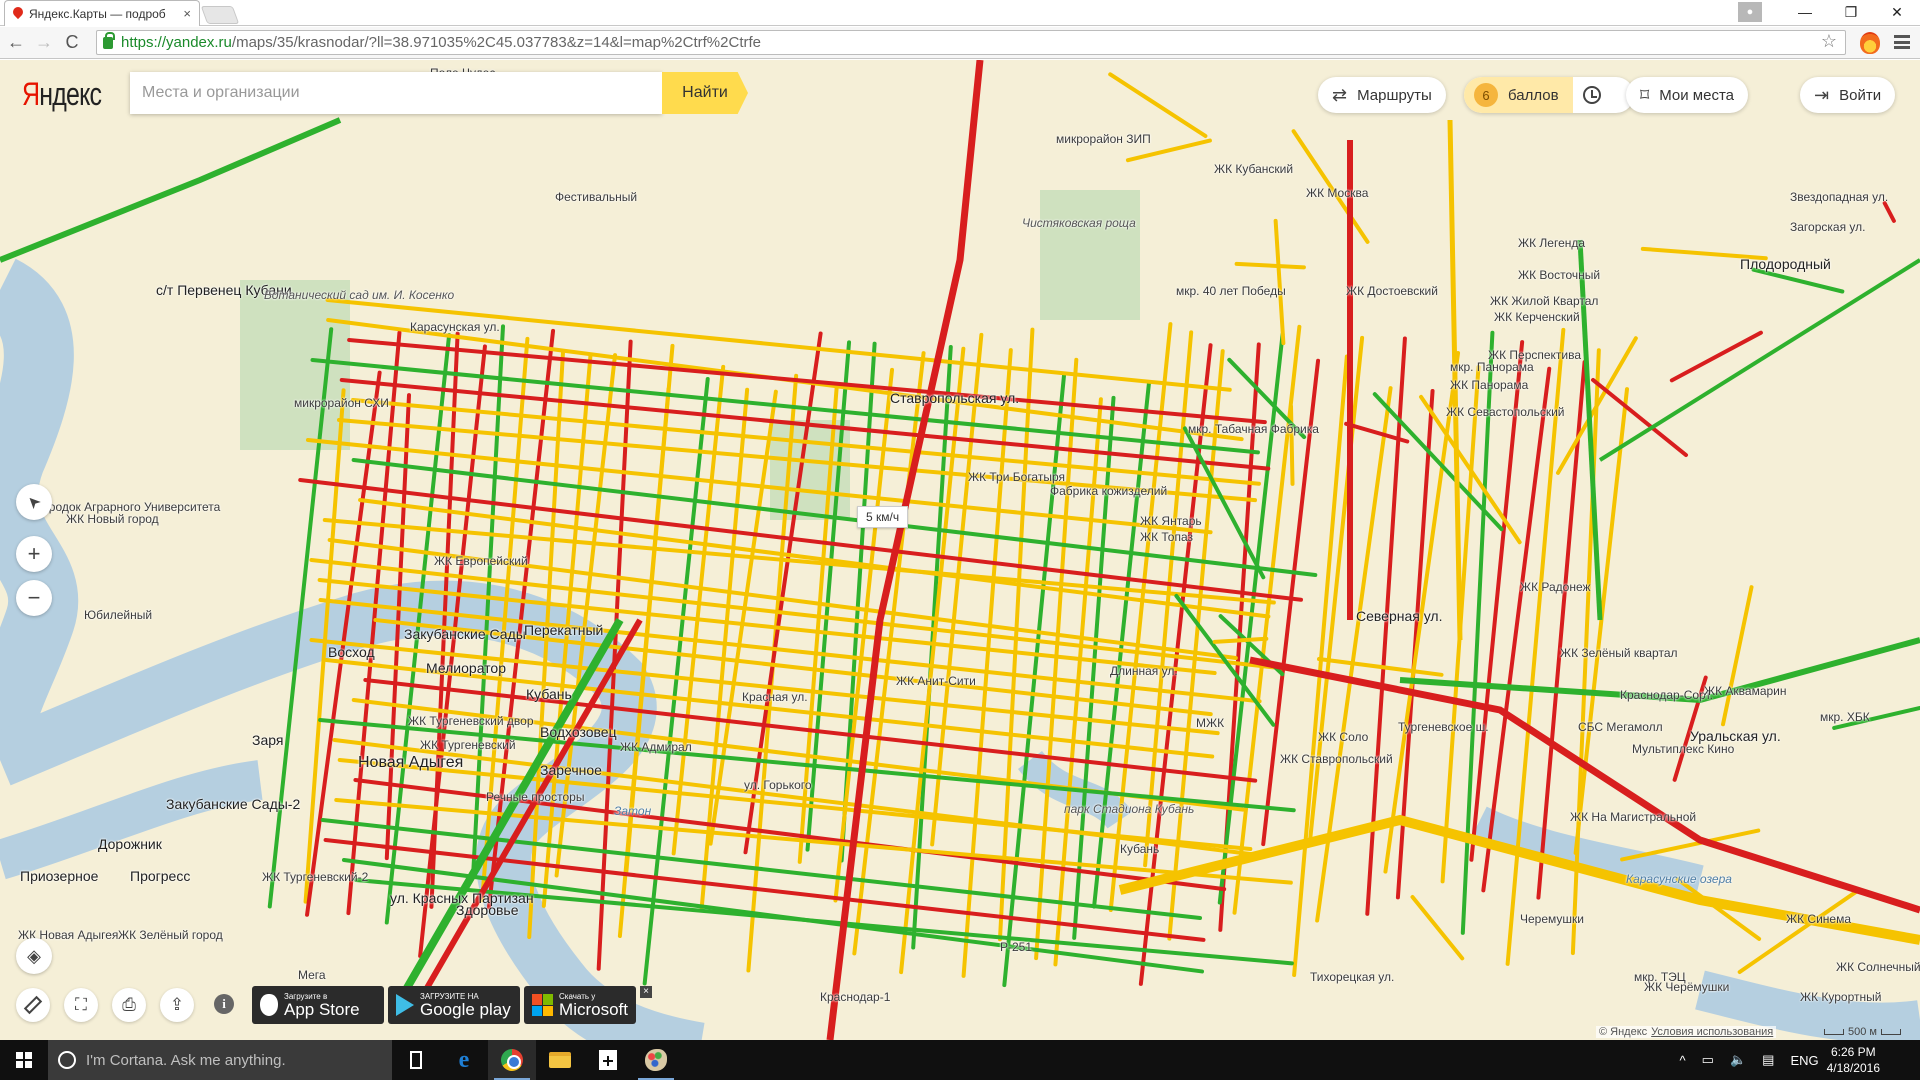 This screenshot has width=1920, height=1080. I want to click on map-label: ЖК Зелёный город, so click(170, 935).